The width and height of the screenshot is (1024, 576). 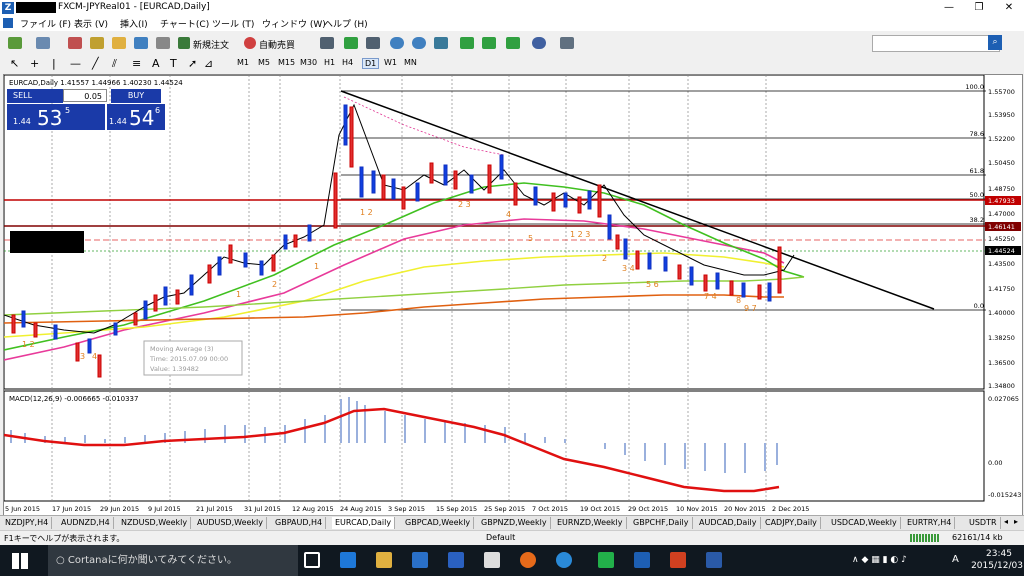 I want to click on navigator-icon, so click(x=97, y=43).